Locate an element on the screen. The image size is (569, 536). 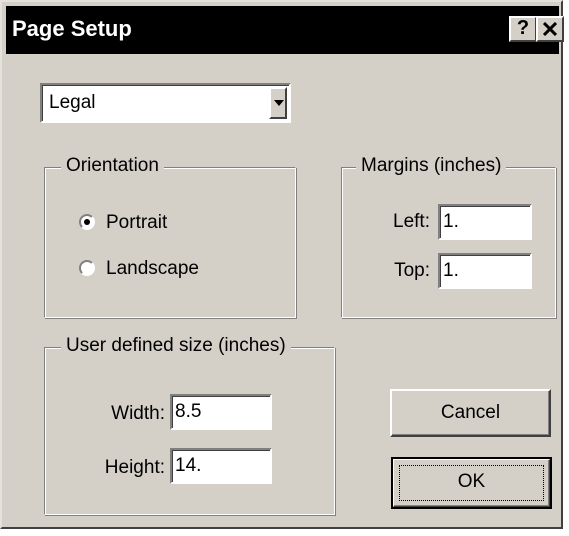
close-button is located at coordinates (550, 29).